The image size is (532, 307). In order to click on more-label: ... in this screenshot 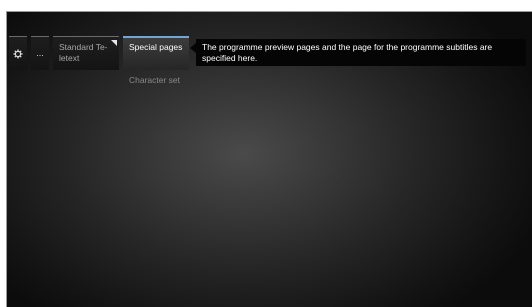, I will do `click(40, 53)`.